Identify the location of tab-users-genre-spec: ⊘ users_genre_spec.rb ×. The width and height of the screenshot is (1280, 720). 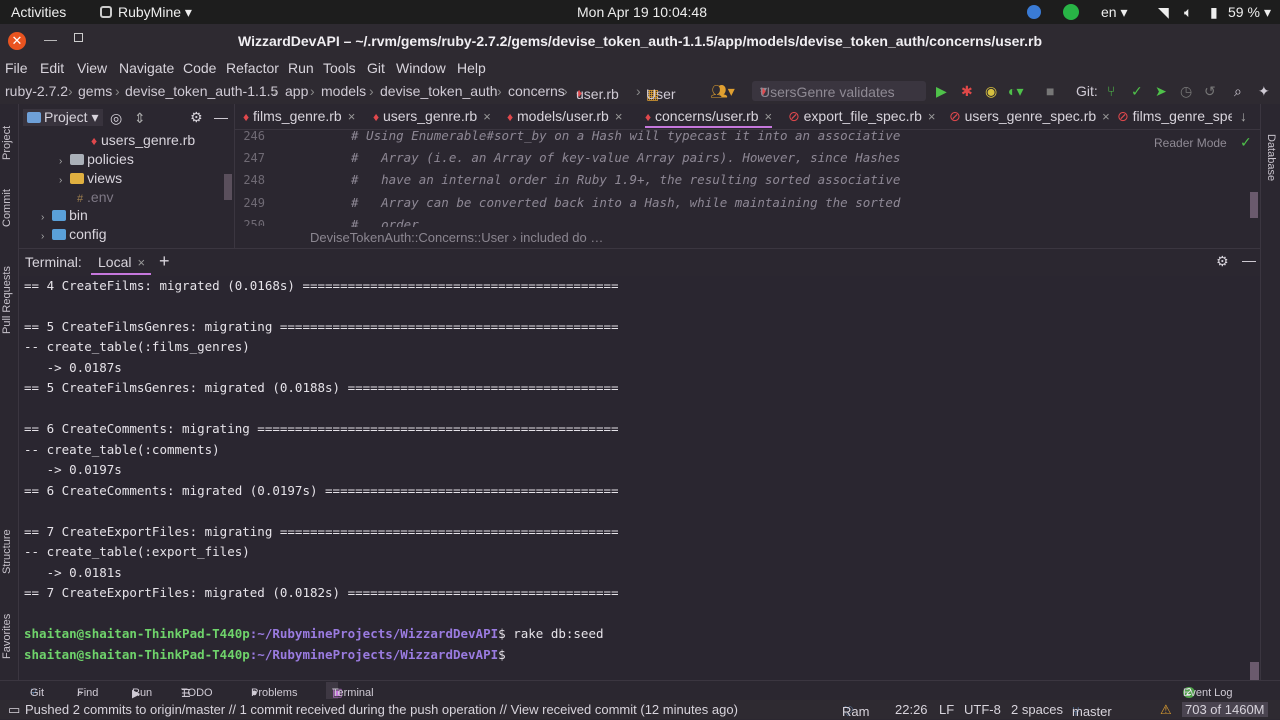
(1029, 116).